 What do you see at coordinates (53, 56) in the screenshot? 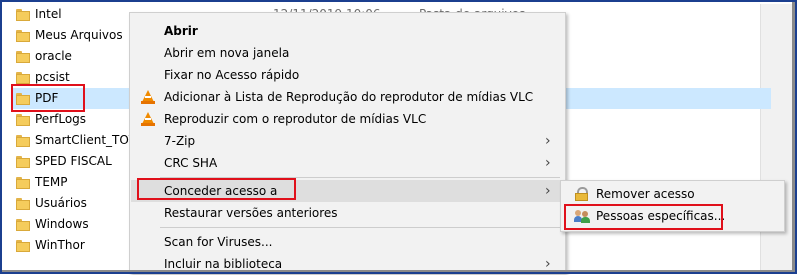
I see `file-name: oracle` at bounding box center [53, 56].